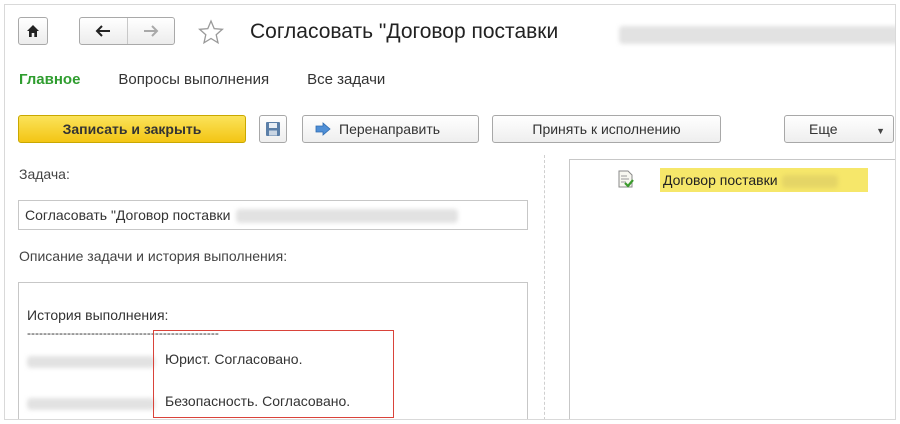 The width and height of the screenshot is (900, 424). I want to click on more-menu-label: Еще, so click(823, 129).